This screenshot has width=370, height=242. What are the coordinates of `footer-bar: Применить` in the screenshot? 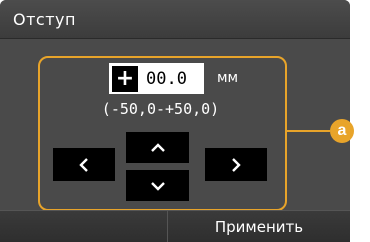 It's located at (175, 226).